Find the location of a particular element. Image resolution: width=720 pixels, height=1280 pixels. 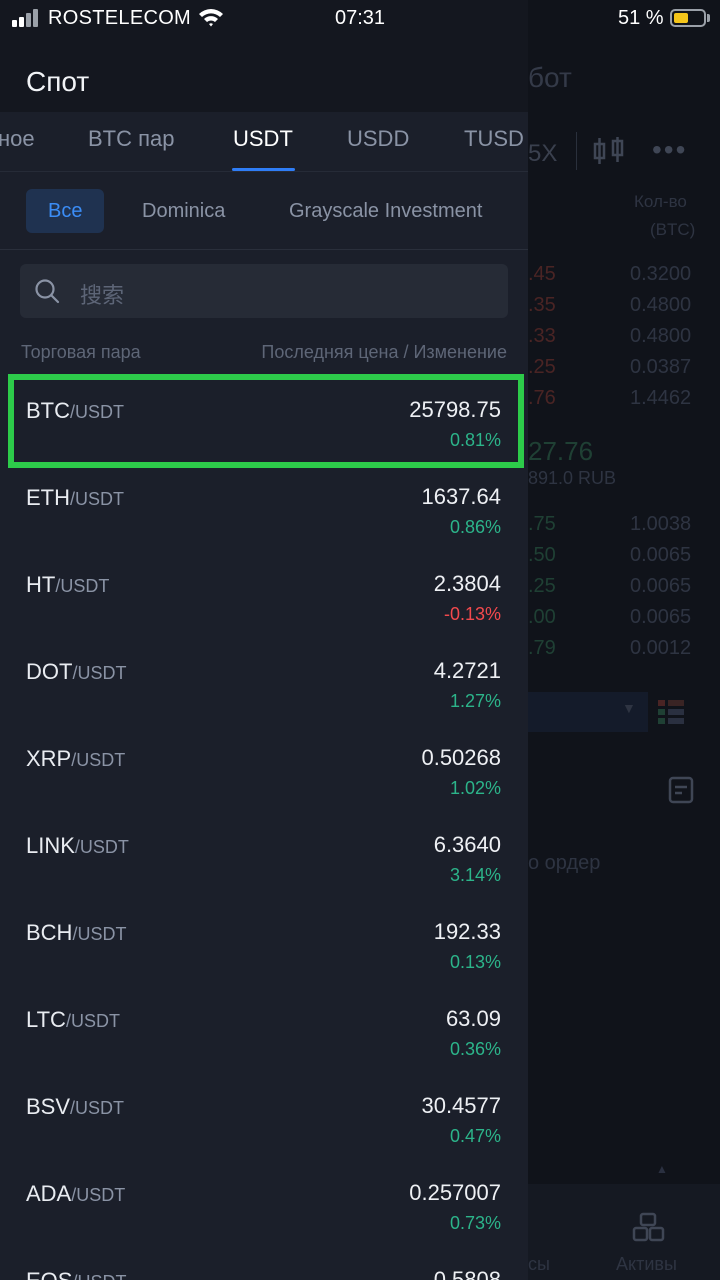

pair-base: ADA is located at coordinates (49, 1193).